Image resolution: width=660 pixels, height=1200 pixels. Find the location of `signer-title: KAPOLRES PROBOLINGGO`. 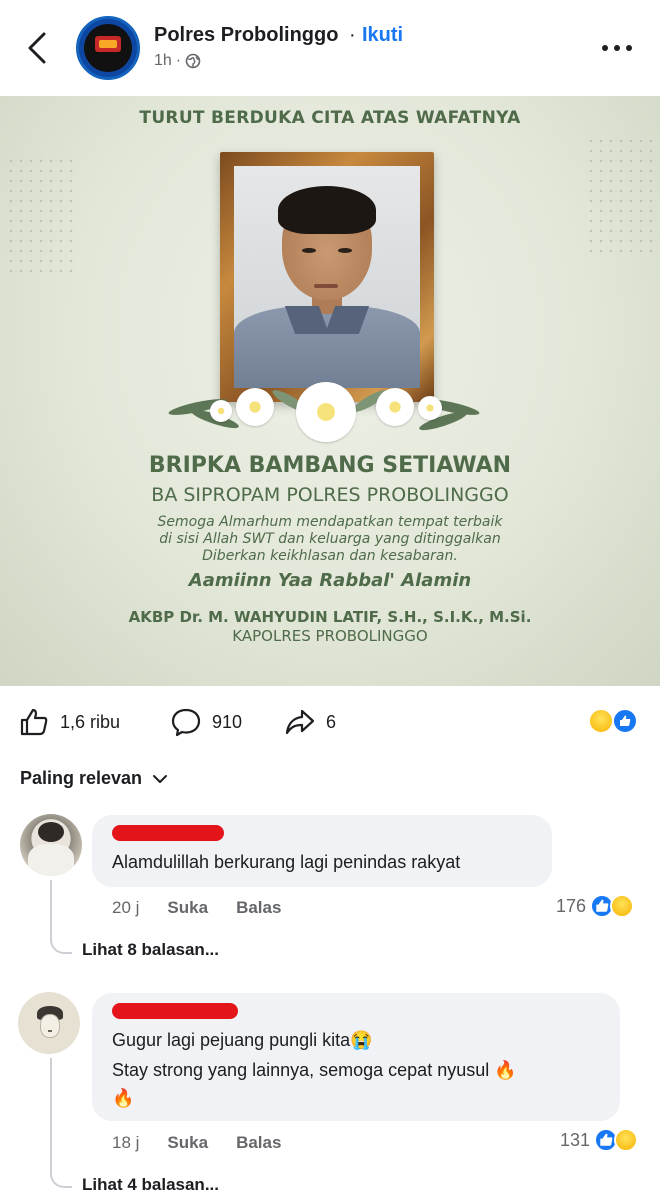

signer-title: KAPOLRES PROBOLINGGO is located at coordinates (330, 636).